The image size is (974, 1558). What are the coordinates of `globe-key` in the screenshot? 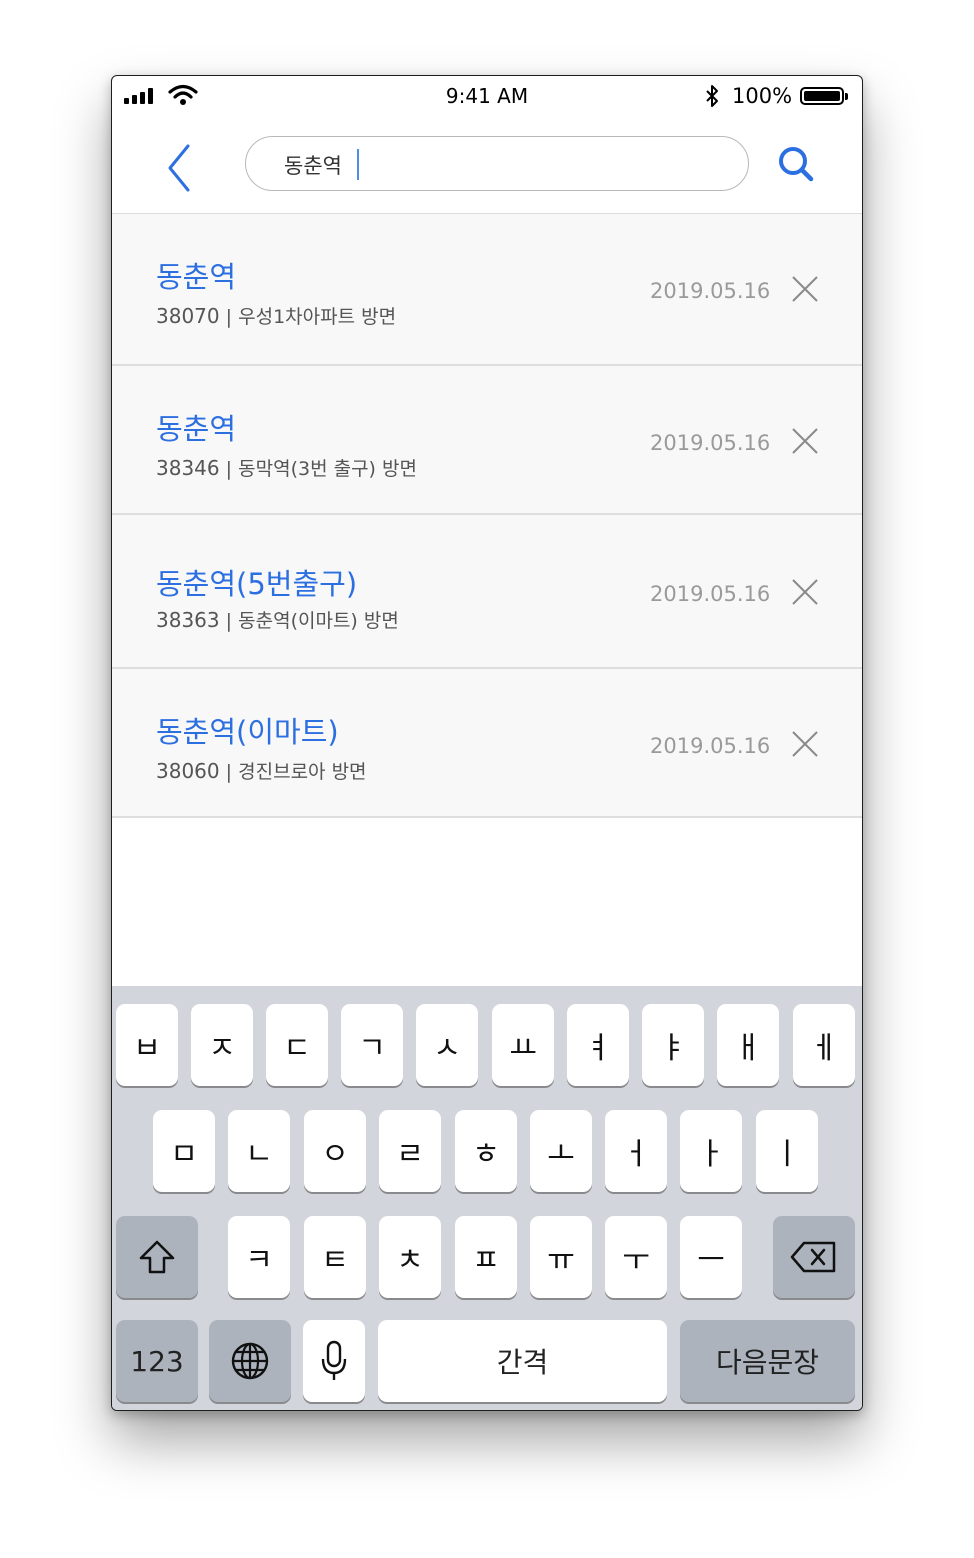 It's located at (250, 1361).